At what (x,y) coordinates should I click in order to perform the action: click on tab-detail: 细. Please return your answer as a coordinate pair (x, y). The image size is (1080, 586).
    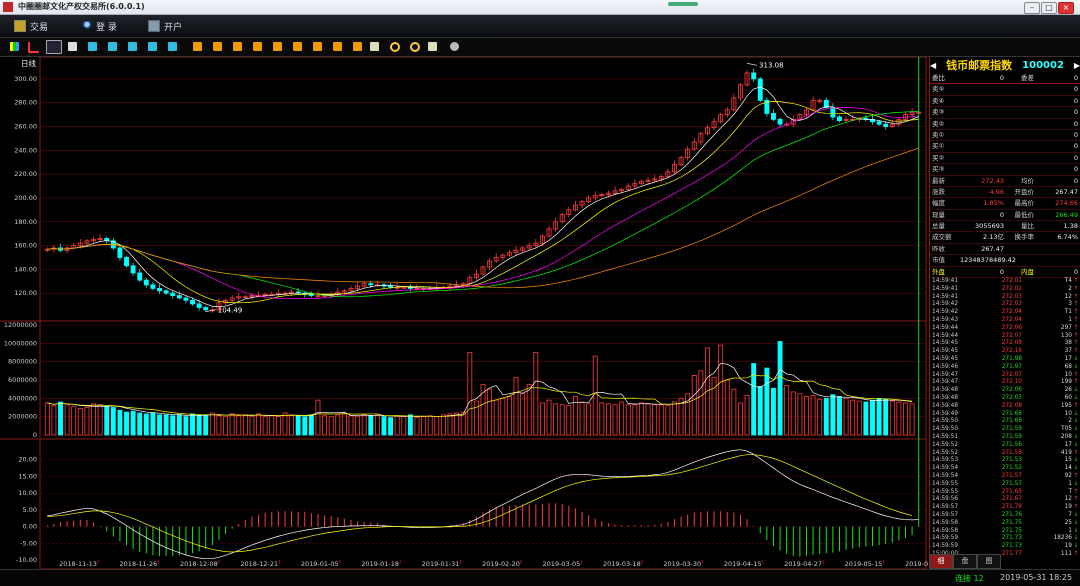
    Looking at the image, I should click on (941, 561).